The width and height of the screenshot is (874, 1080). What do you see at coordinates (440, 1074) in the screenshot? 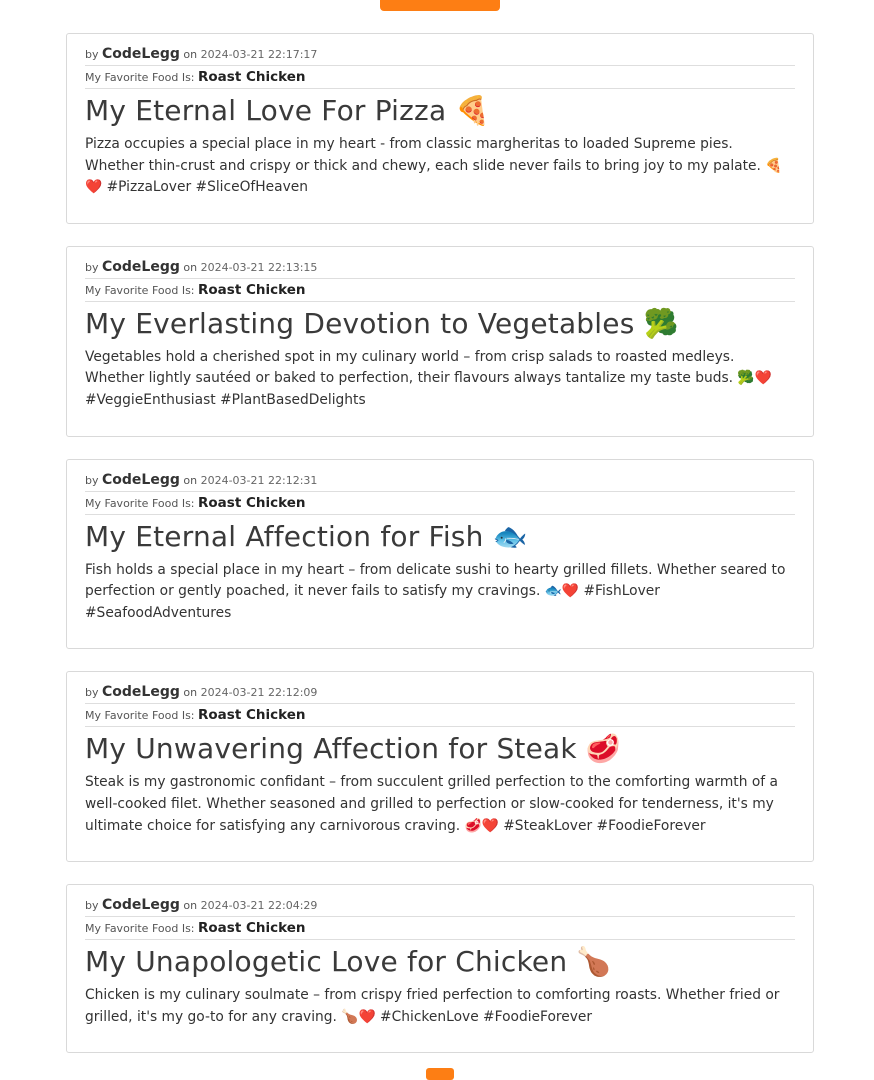
I see `pagination-button` at bounding box center [440, 1074].